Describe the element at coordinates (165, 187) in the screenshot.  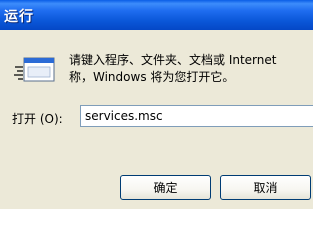
I see `ok-button: 确定` at that location.